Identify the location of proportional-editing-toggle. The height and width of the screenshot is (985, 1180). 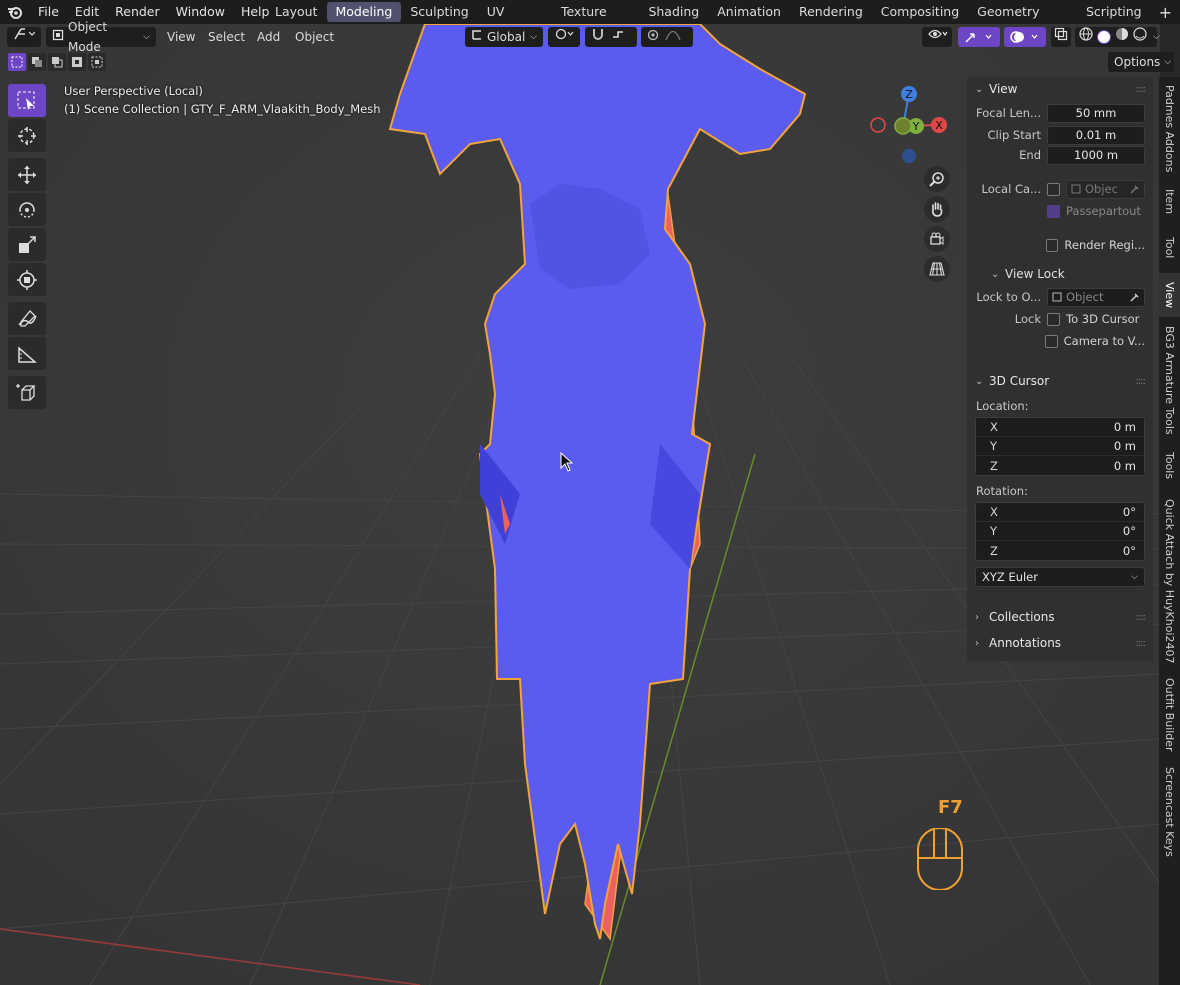
(667, 37).